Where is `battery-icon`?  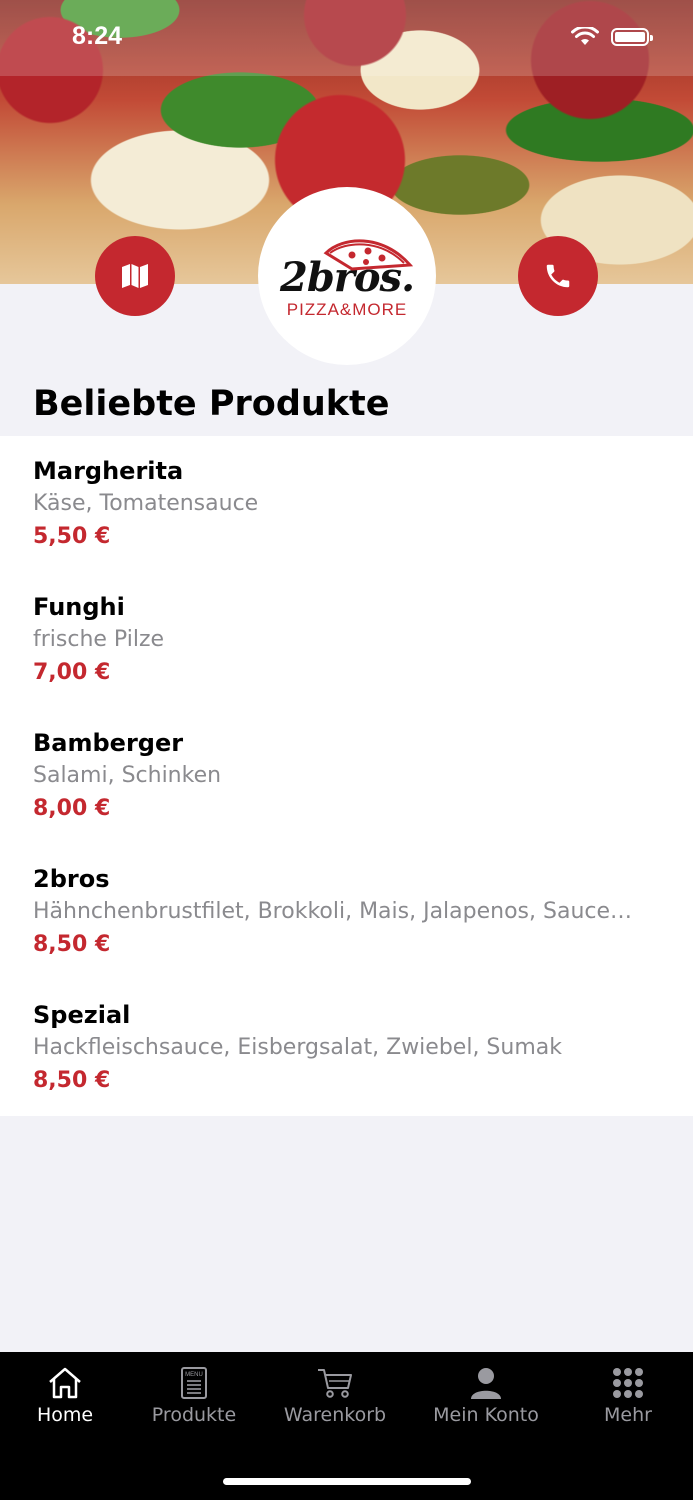 battery-icon is located at coordinates (632, 37).